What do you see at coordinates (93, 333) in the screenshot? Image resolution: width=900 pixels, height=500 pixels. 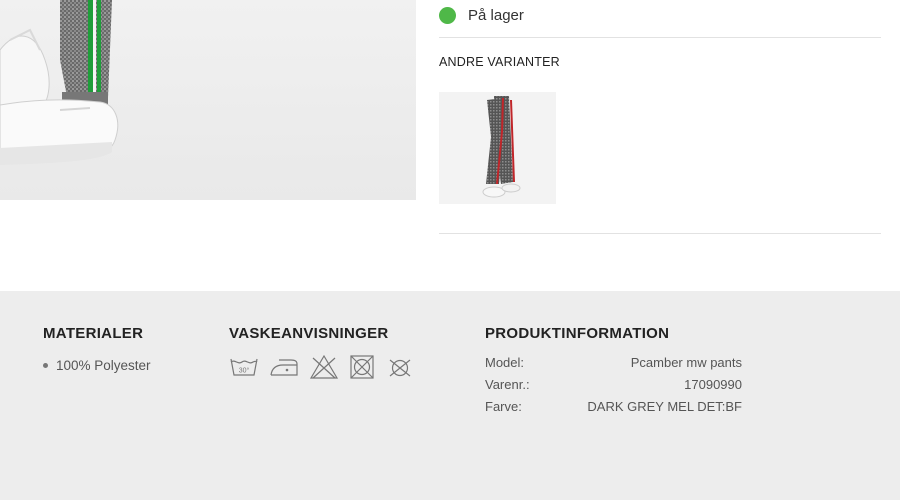 I see `materials-title: MATERIALER` at bounding box center [93, 333].